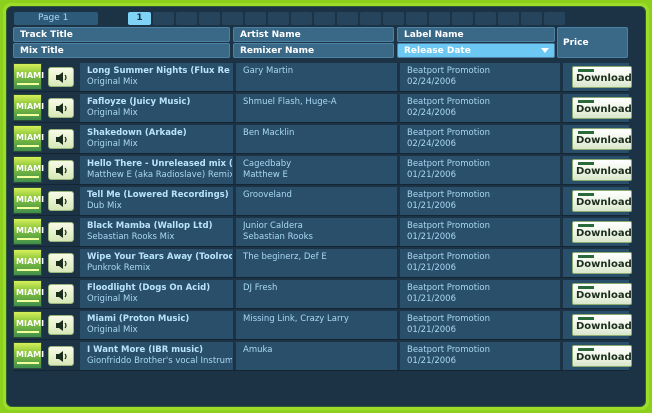  What do you see at coordinates (56, 18) in the screenshot?
I see `page-label: Page 1` at bounding box center [56, 18].